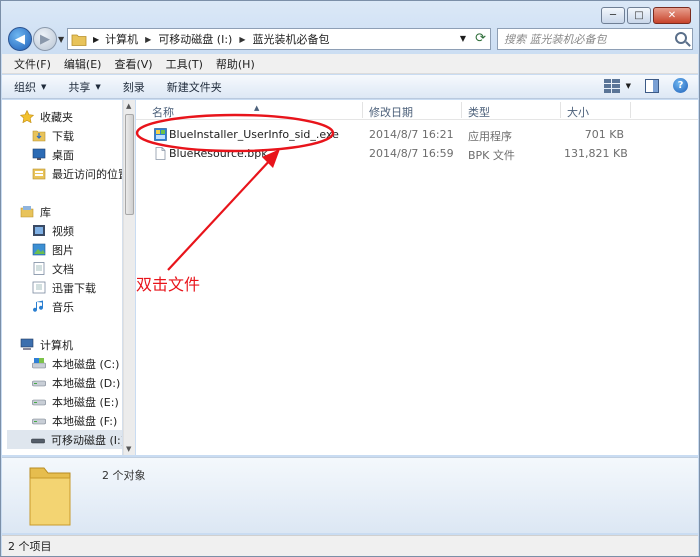  What do you see at coordinates (39, 136) in the screenshot?
I see `download-folder-icon` at bounding box center [39, 136].